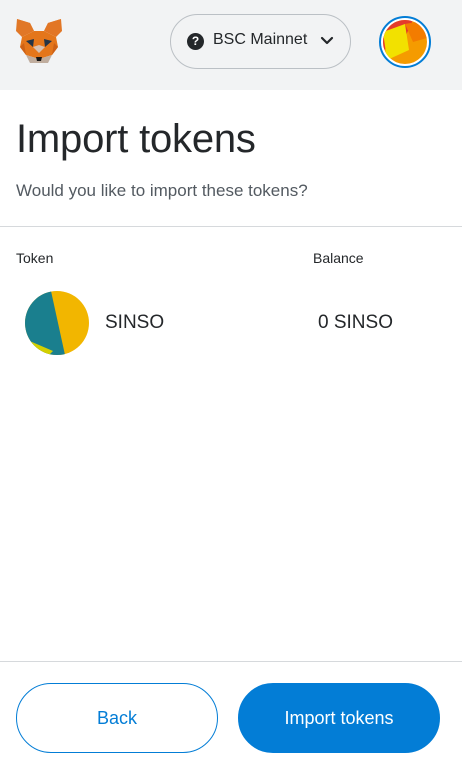 The height and width of the screenshot is (780, 462). Describe the element at coordinates (231, 323) in the screenshot. I see `token-row: SINSO 0 SINSO` at that location.